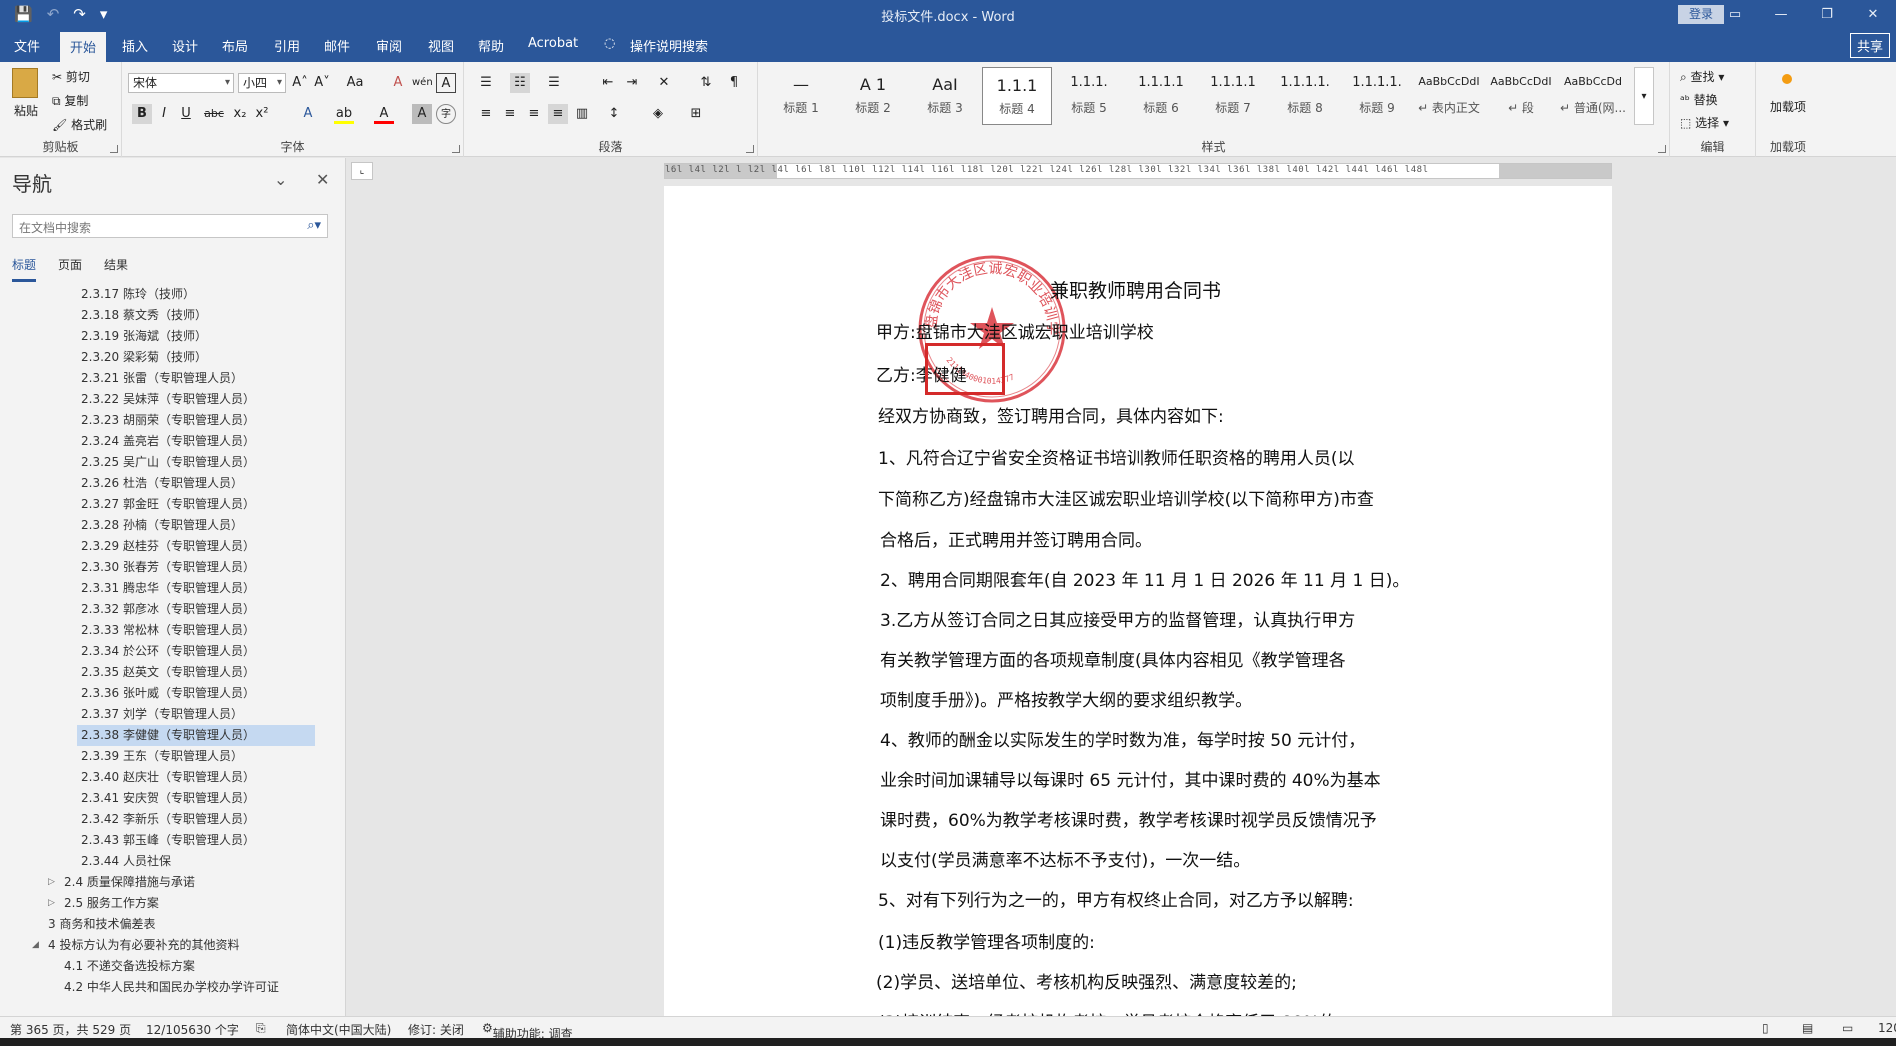  I want to click on word-count: 12/105630 个字, so click(192, 1029).